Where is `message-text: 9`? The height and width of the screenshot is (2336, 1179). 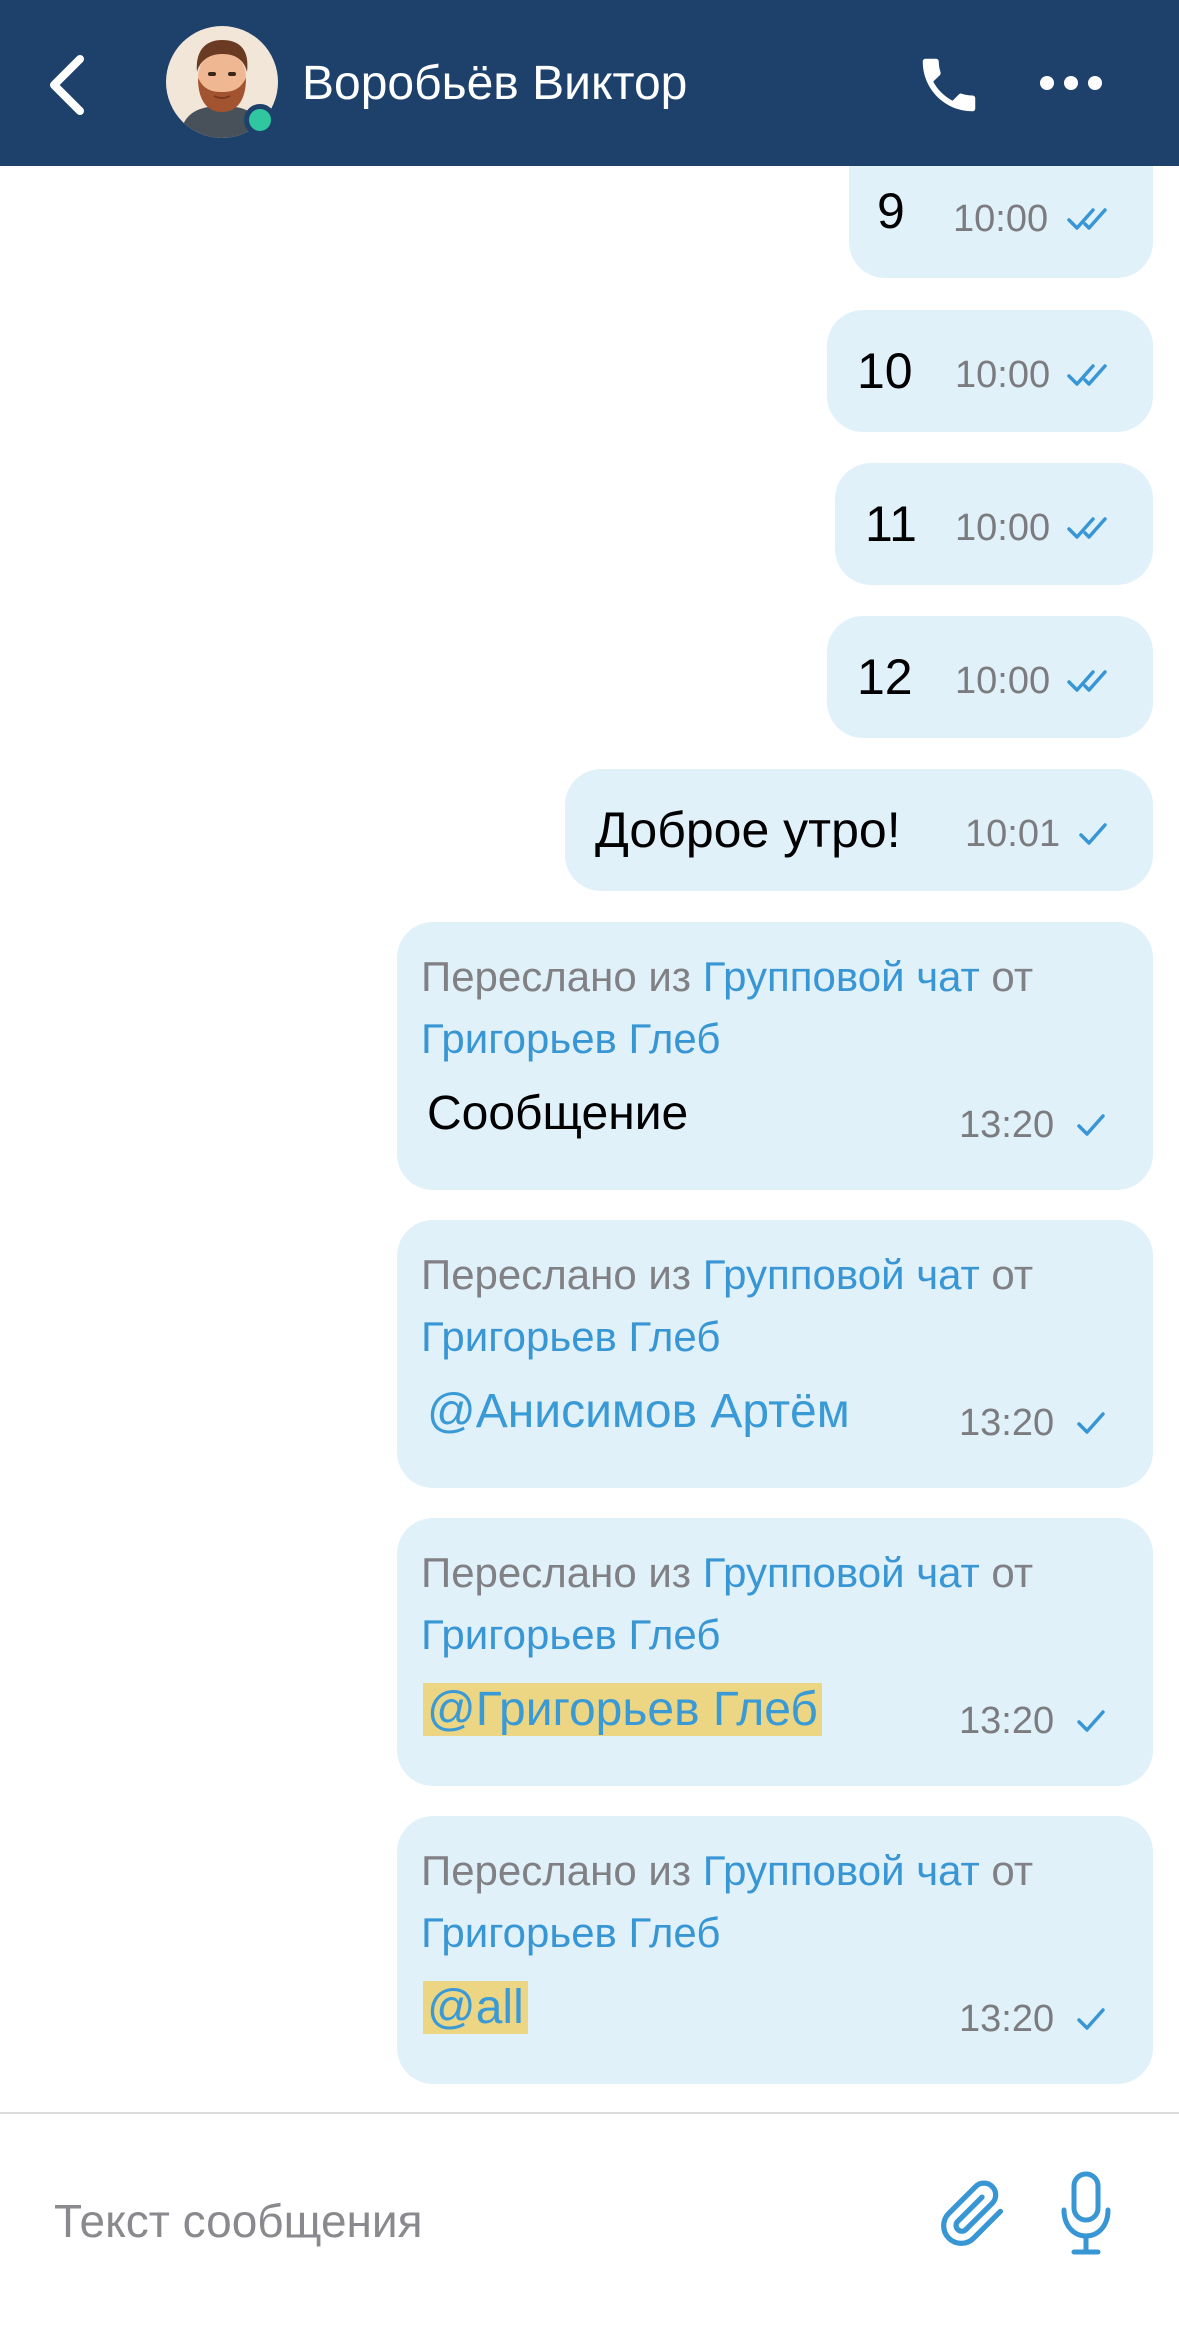 message-text: 9 is located at coordinates (891, 211).